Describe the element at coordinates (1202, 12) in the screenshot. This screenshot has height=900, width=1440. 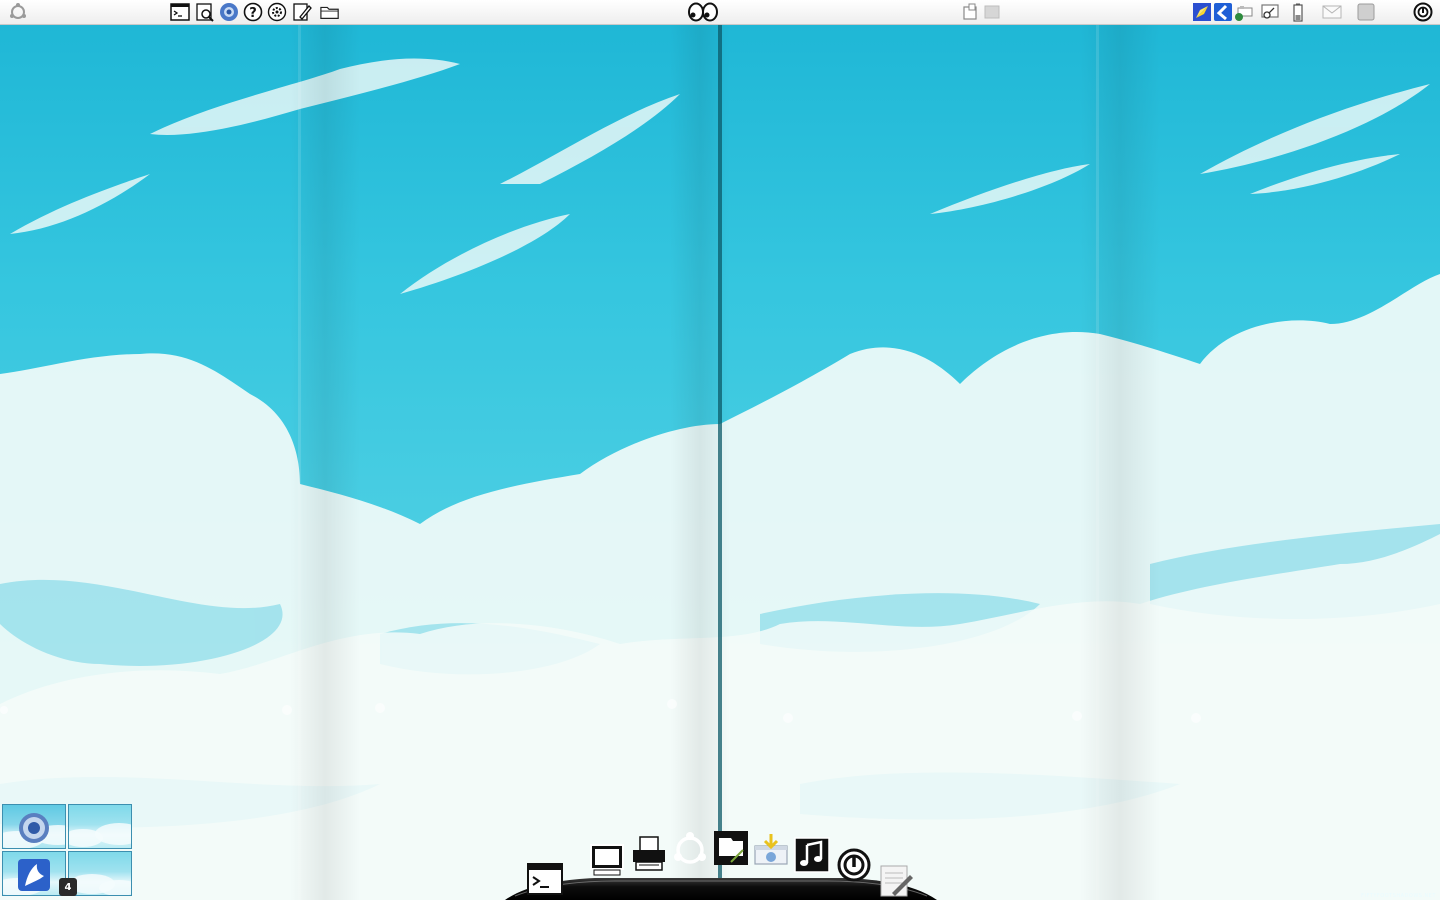
I see `update-notifier-icon` at that location.